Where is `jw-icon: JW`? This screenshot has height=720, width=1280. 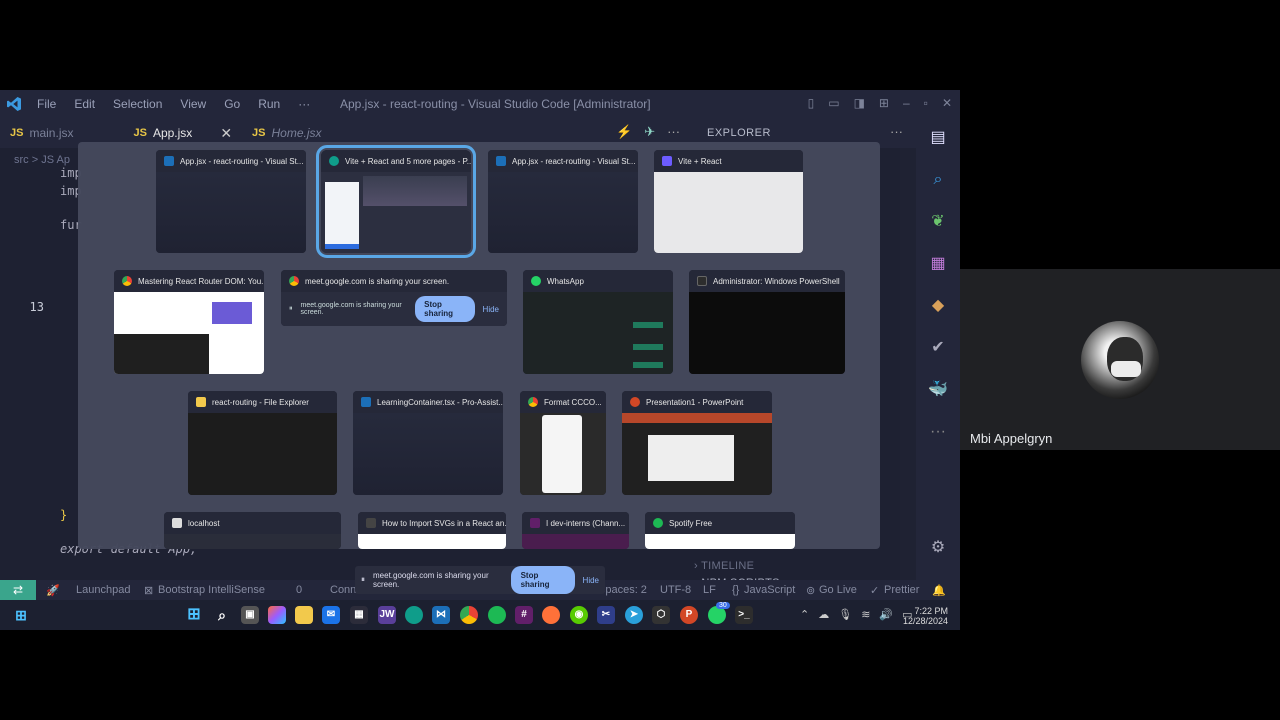
jw-icon: JW is located at coordinates (387, 615).